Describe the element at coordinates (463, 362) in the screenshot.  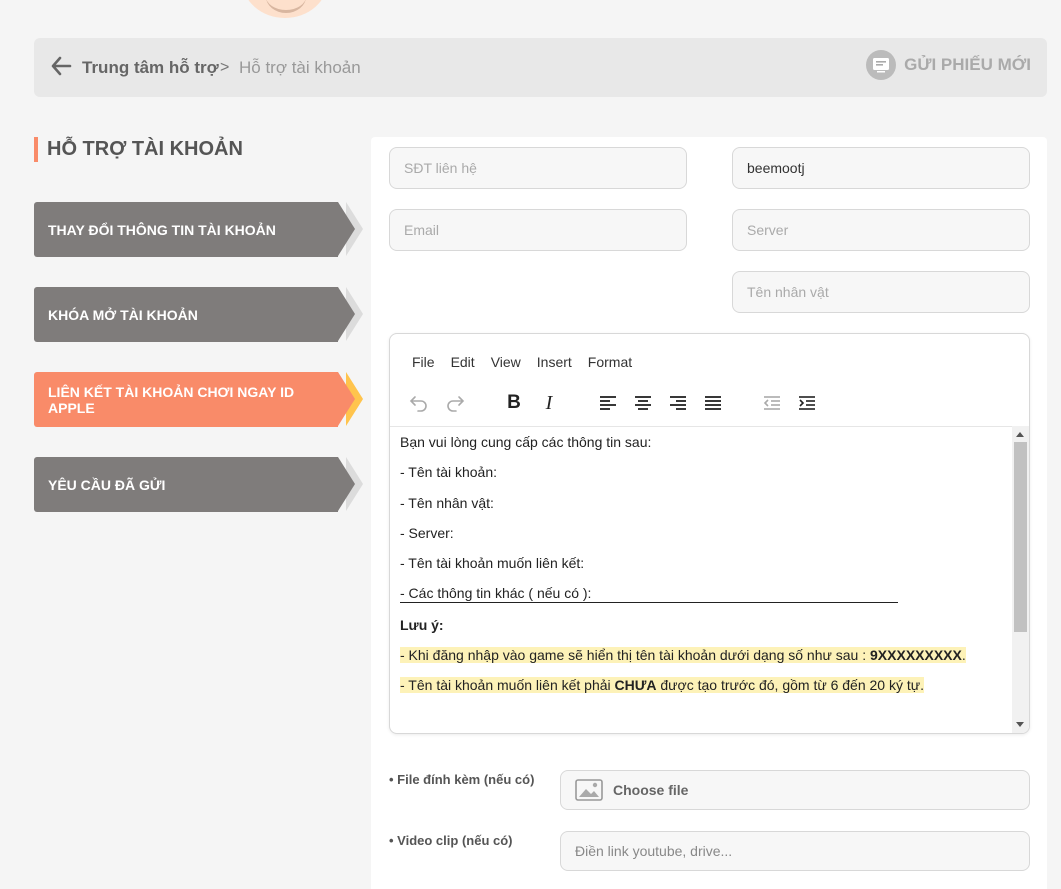
I see `menu-edit: Edit` at that location.